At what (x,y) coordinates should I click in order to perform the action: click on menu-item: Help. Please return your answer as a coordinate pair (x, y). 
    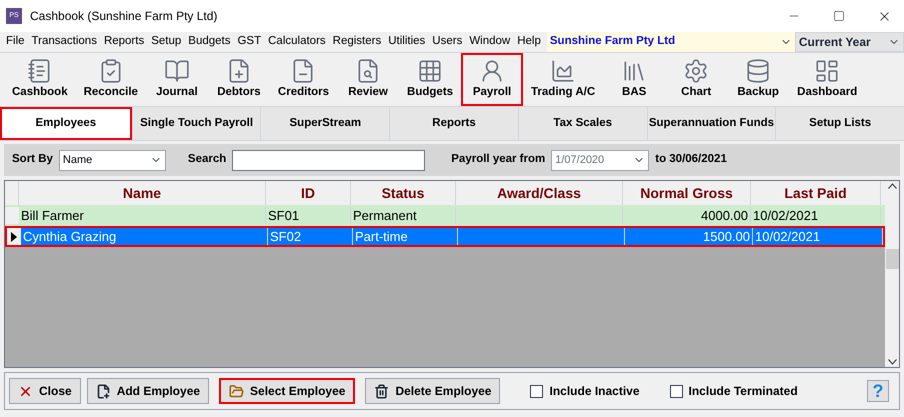
    Looking at the image, I should click on (529, 42).